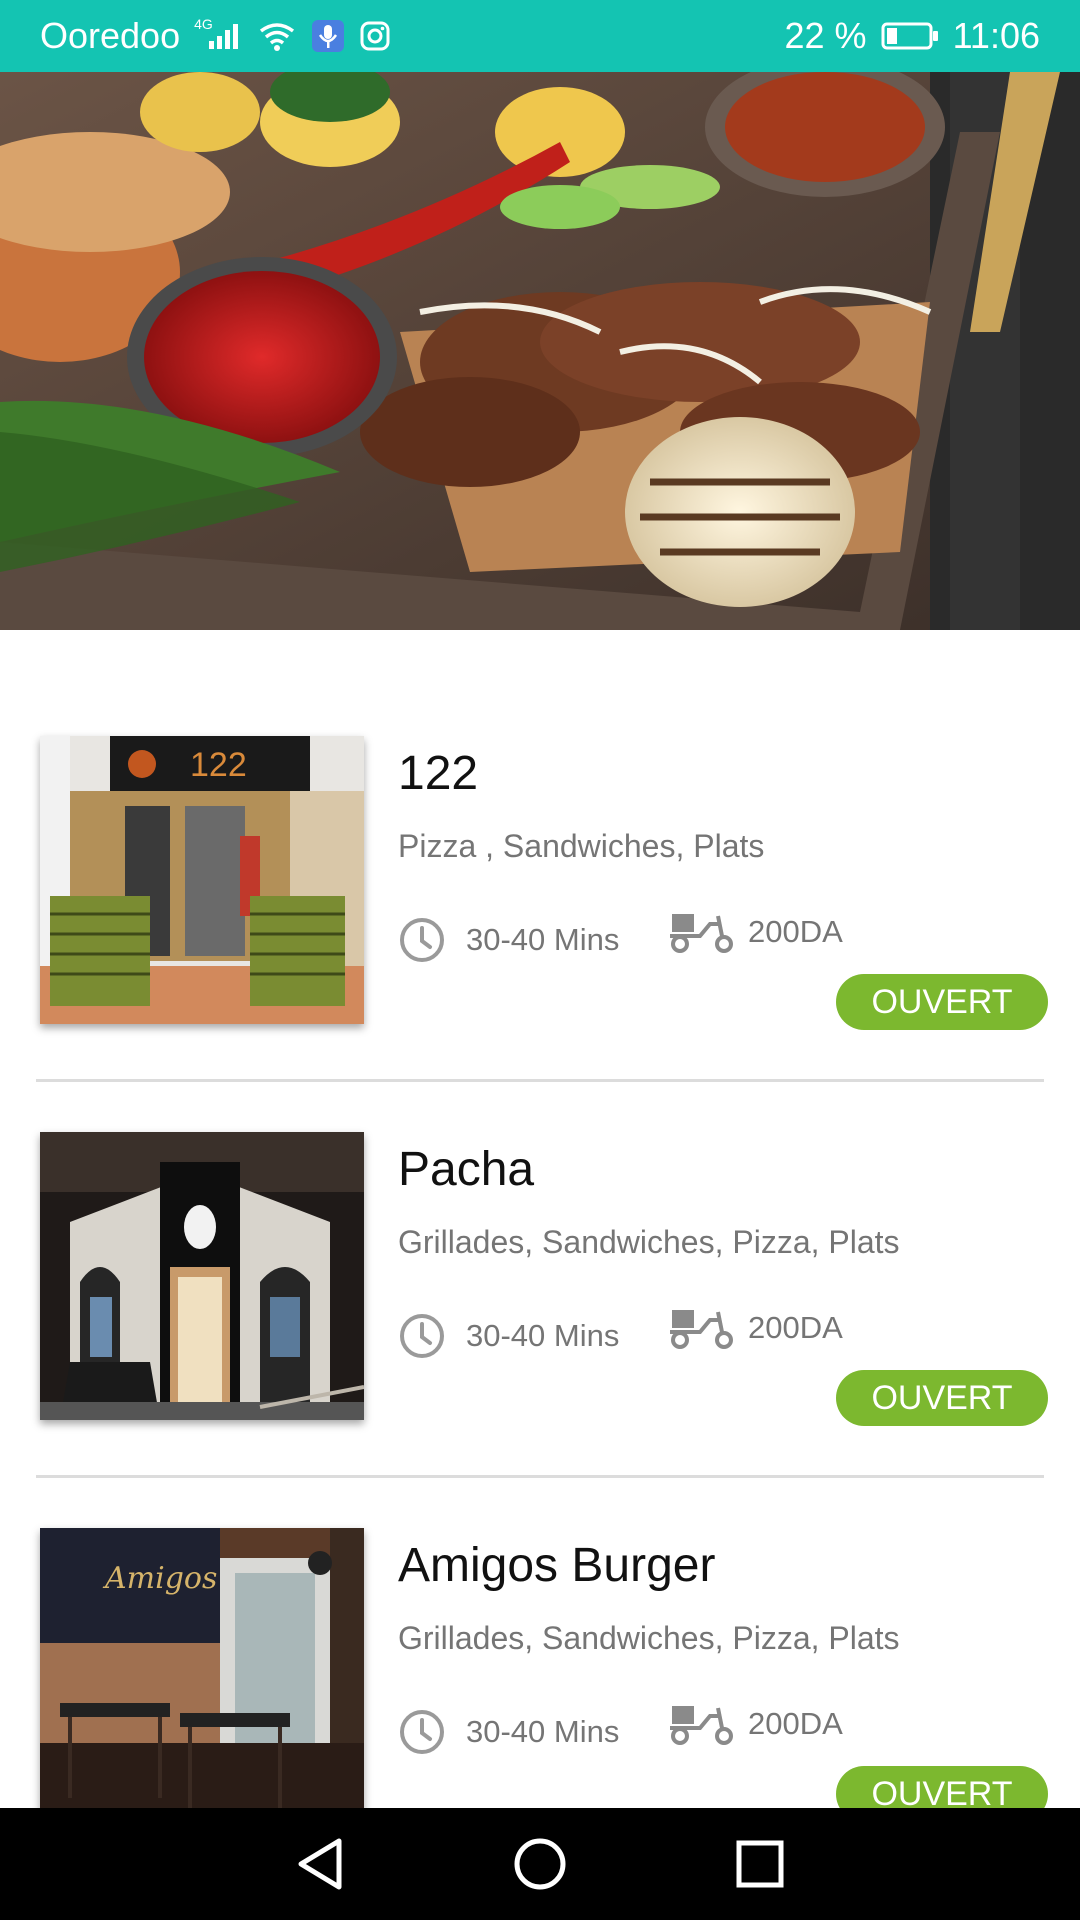  Describe the element at coordinates (110, 35) in the screenshot. I see `carrier-name: Ooredoo` at that location.